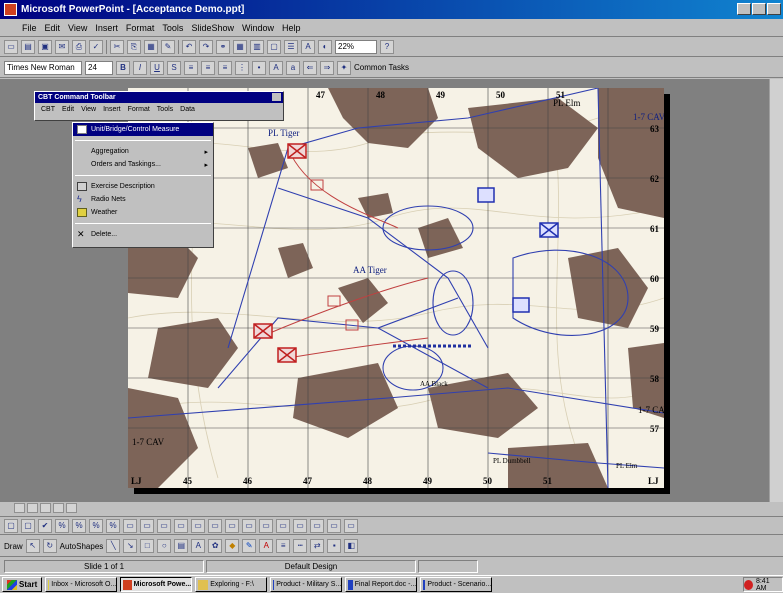  What do you see at coordinates (274, 46) in the screenshot?
I see `new-slide-icon: ▢` at bounding box center [274, 46].